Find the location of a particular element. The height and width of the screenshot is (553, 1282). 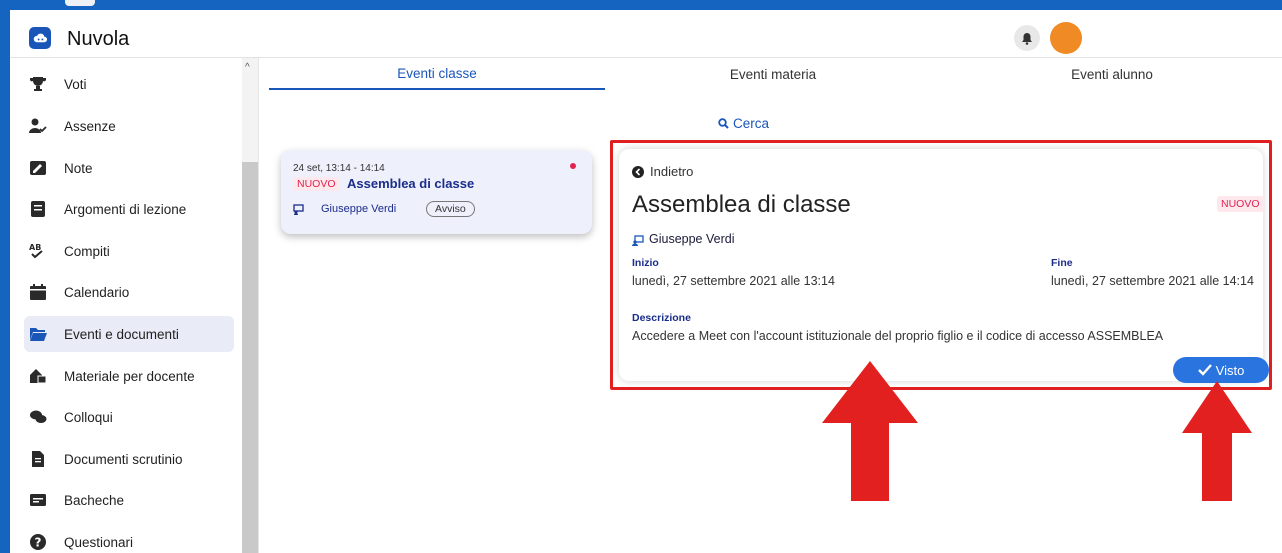

sidebar-item-argomenti: Argomenti di lezione is located at coordinates (129, 209).